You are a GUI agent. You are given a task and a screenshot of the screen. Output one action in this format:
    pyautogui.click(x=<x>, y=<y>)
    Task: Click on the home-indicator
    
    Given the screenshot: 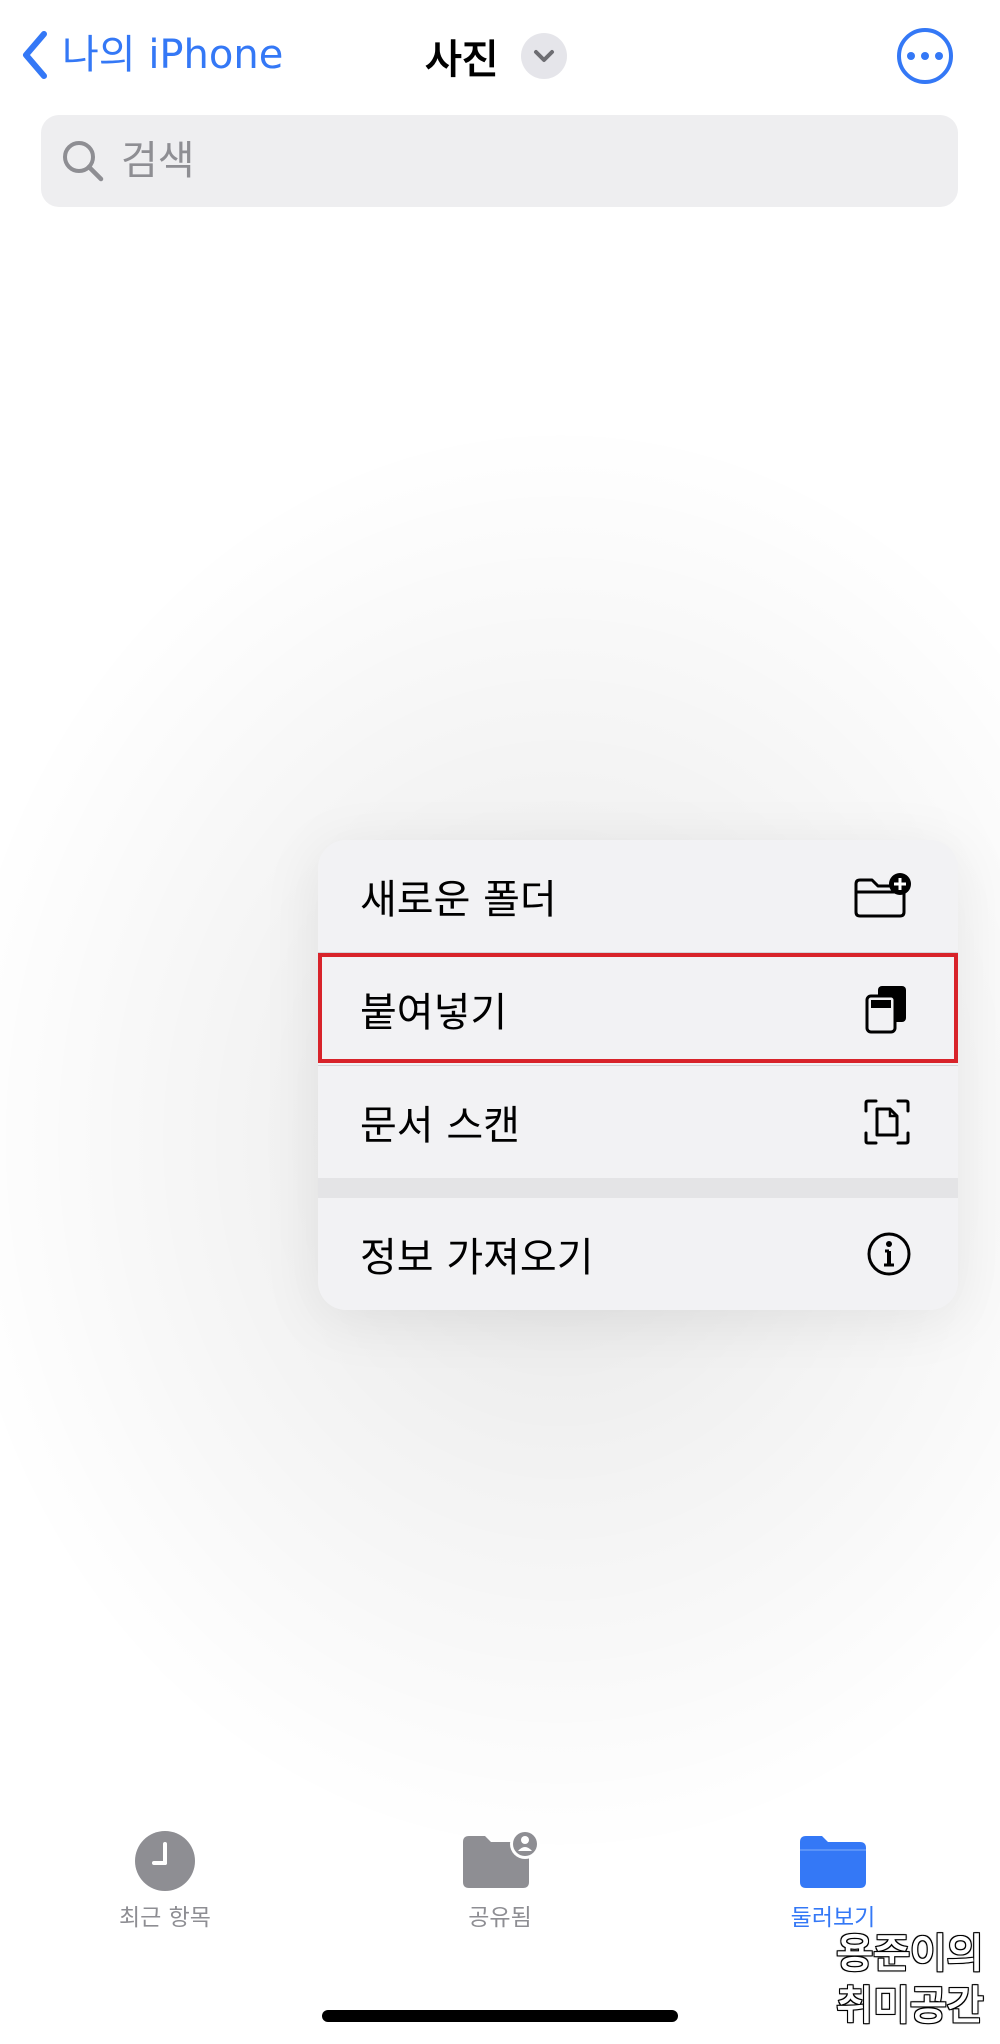 What is the action you would take?
    pyautogui.click(x=500, y=2016)
    